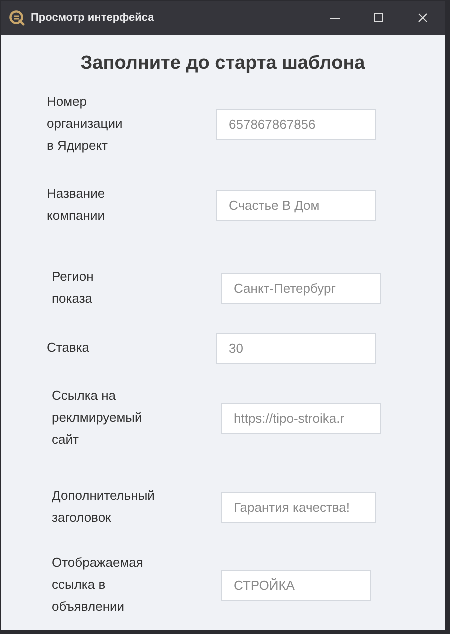  Describe the element at coordinates (92, 18) in the screenshot. I see `window-title: Просмотр интерфейса` at that location.